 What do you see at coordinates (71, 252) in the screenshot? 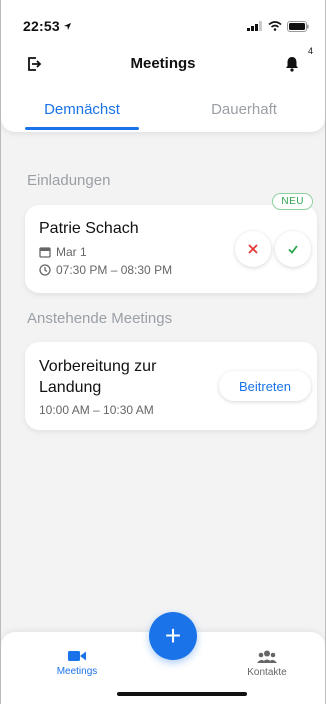
I see `invite-date: Mar 1` at bounding box center [71, 252].